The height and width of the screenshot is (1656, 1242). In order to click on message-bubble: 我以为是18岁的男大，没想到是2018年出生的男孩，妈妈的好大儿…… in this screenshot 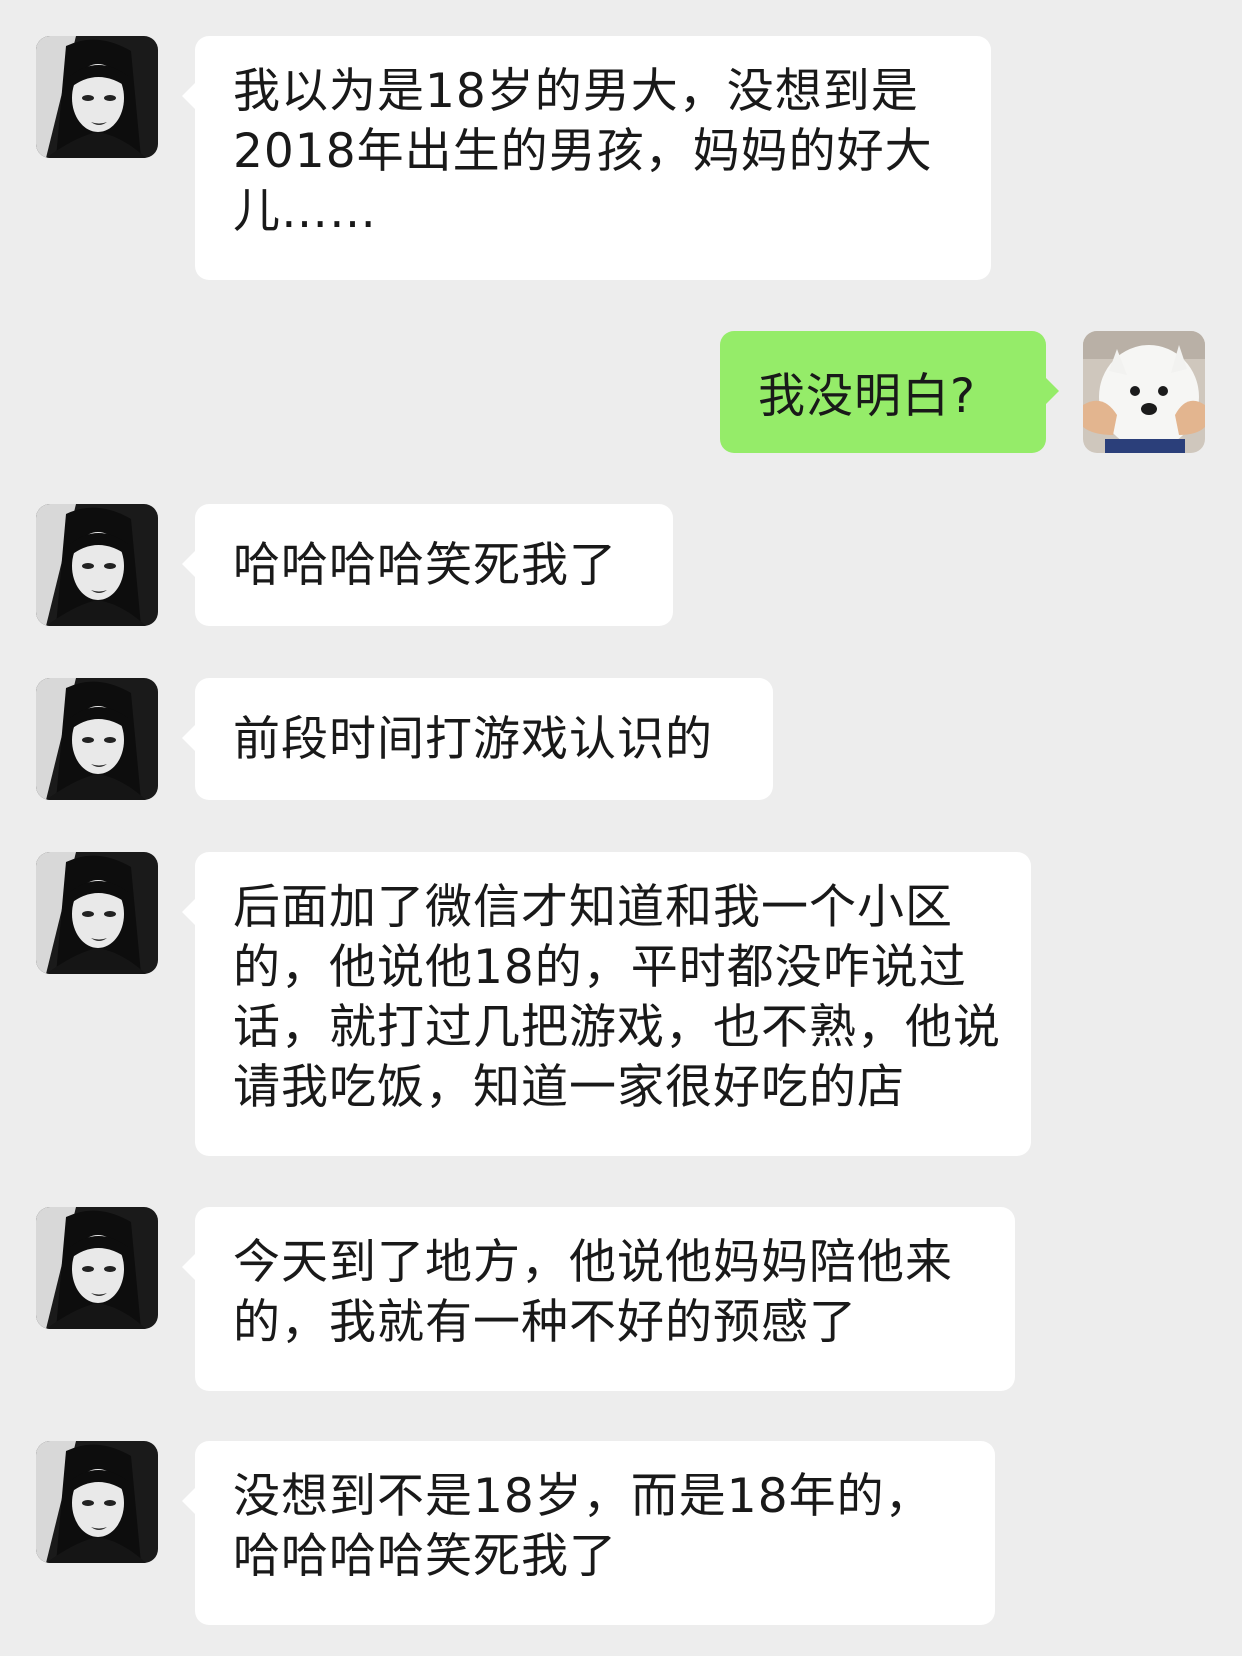, I will do `click(586, 158)`.